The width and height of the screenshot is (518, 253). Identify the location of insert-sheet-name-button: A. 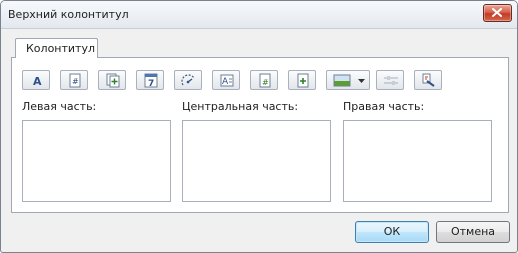
(226, 80).